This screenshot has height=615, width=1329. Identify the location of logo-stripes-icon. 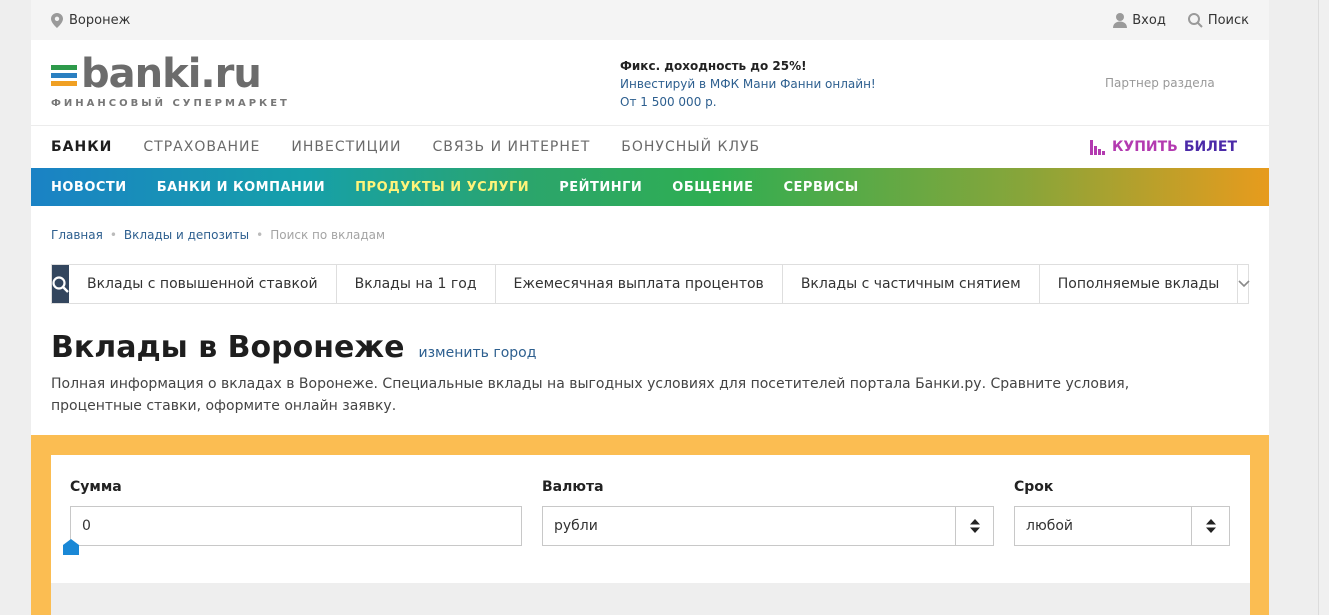
(64, 75).